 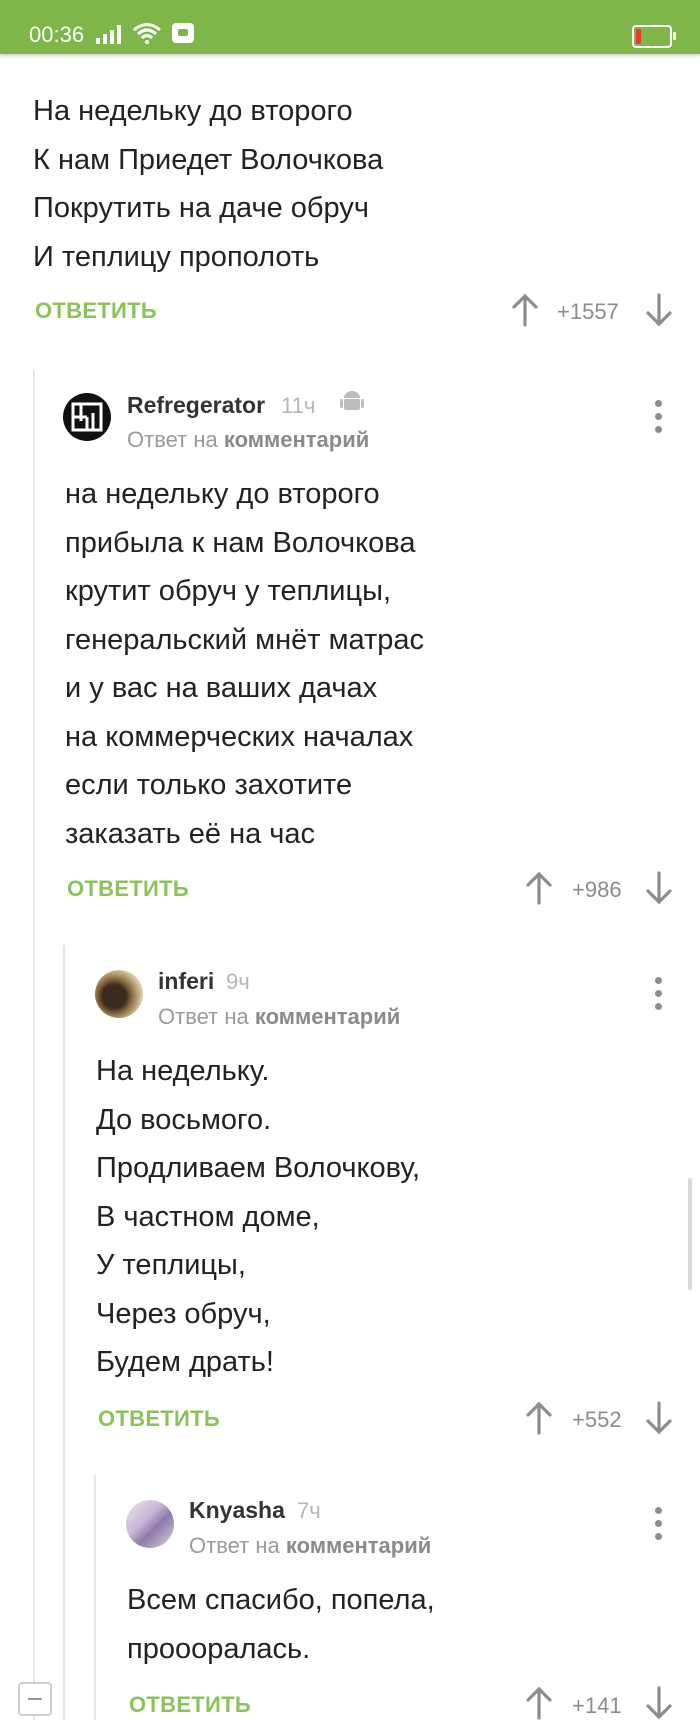 What do you see at coordinates (183, 33) in the screenshot?
I see `message-notification-icon` at bounding box center [183, 33].